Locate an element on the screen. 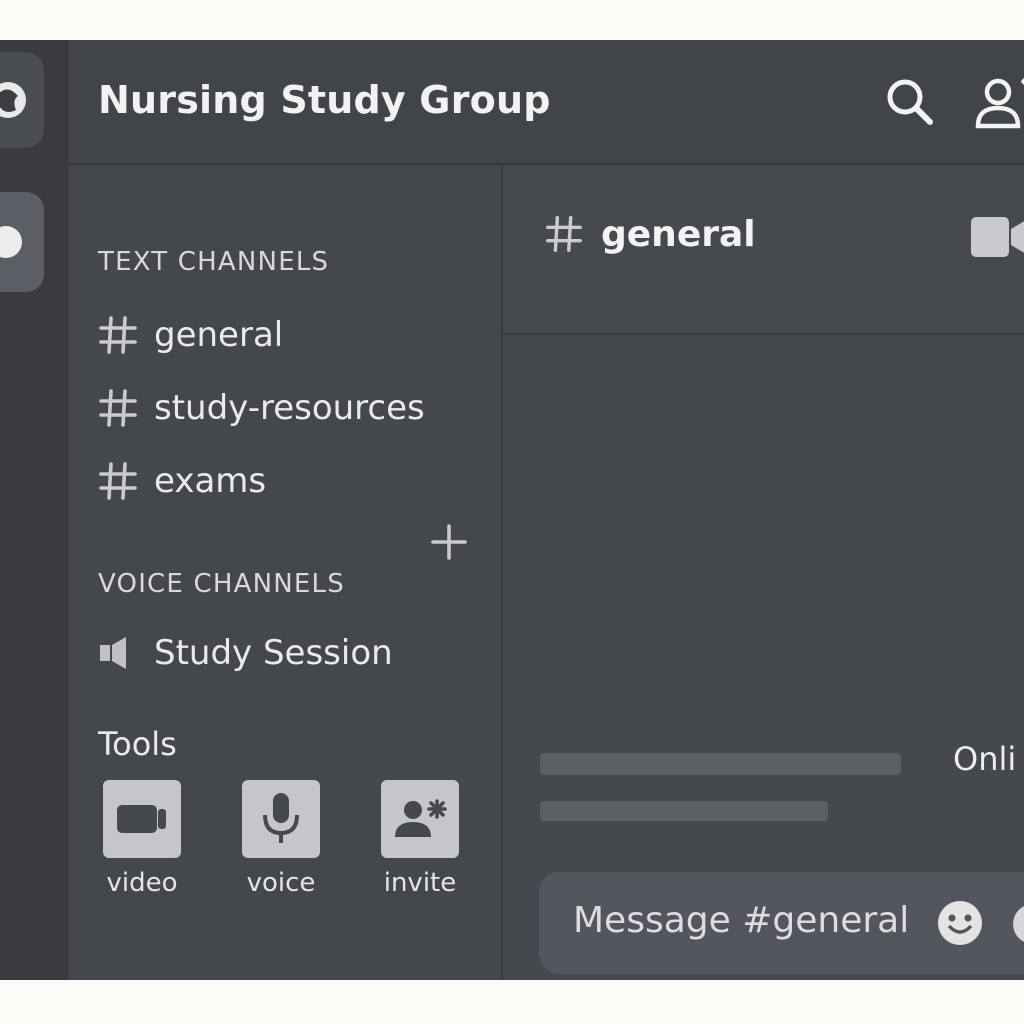 The image size is (1024, 1024). search-icon is located at coordinates (910, 102).